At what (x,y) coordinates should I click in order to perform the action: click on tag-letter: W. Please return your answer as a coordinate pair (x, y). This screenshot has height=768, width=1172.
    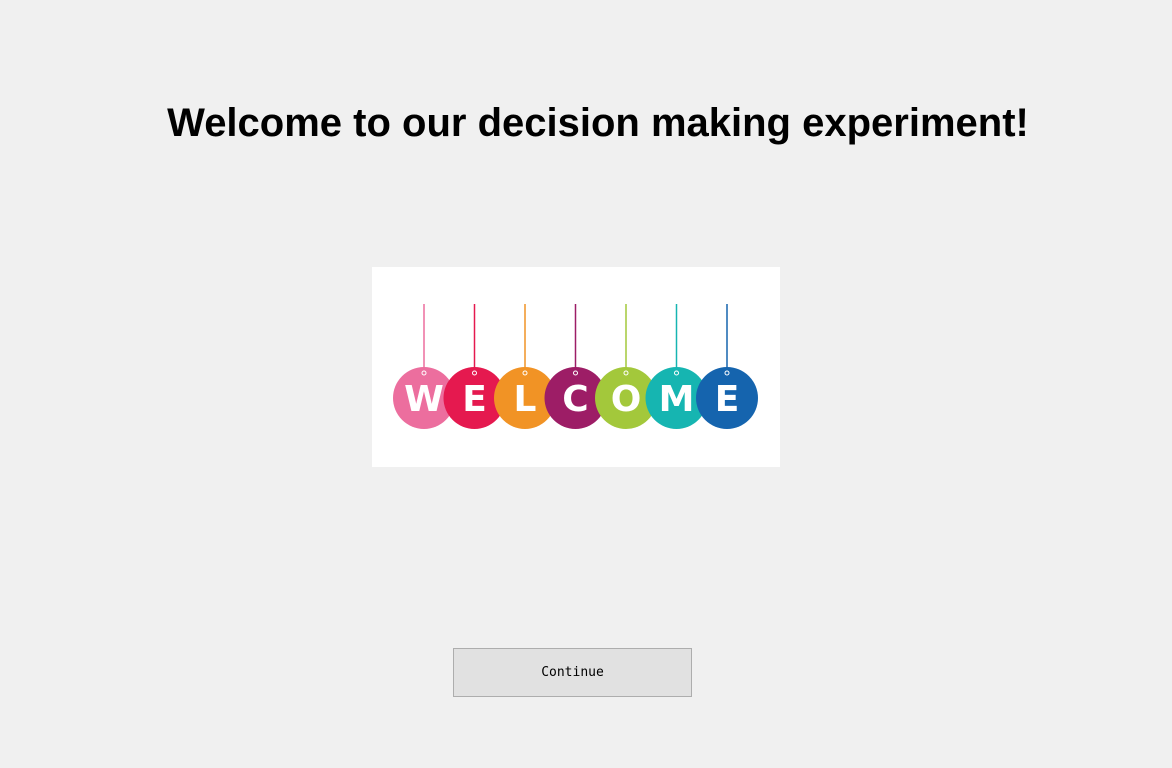
    Looking at the image, I should click on (424, 399).